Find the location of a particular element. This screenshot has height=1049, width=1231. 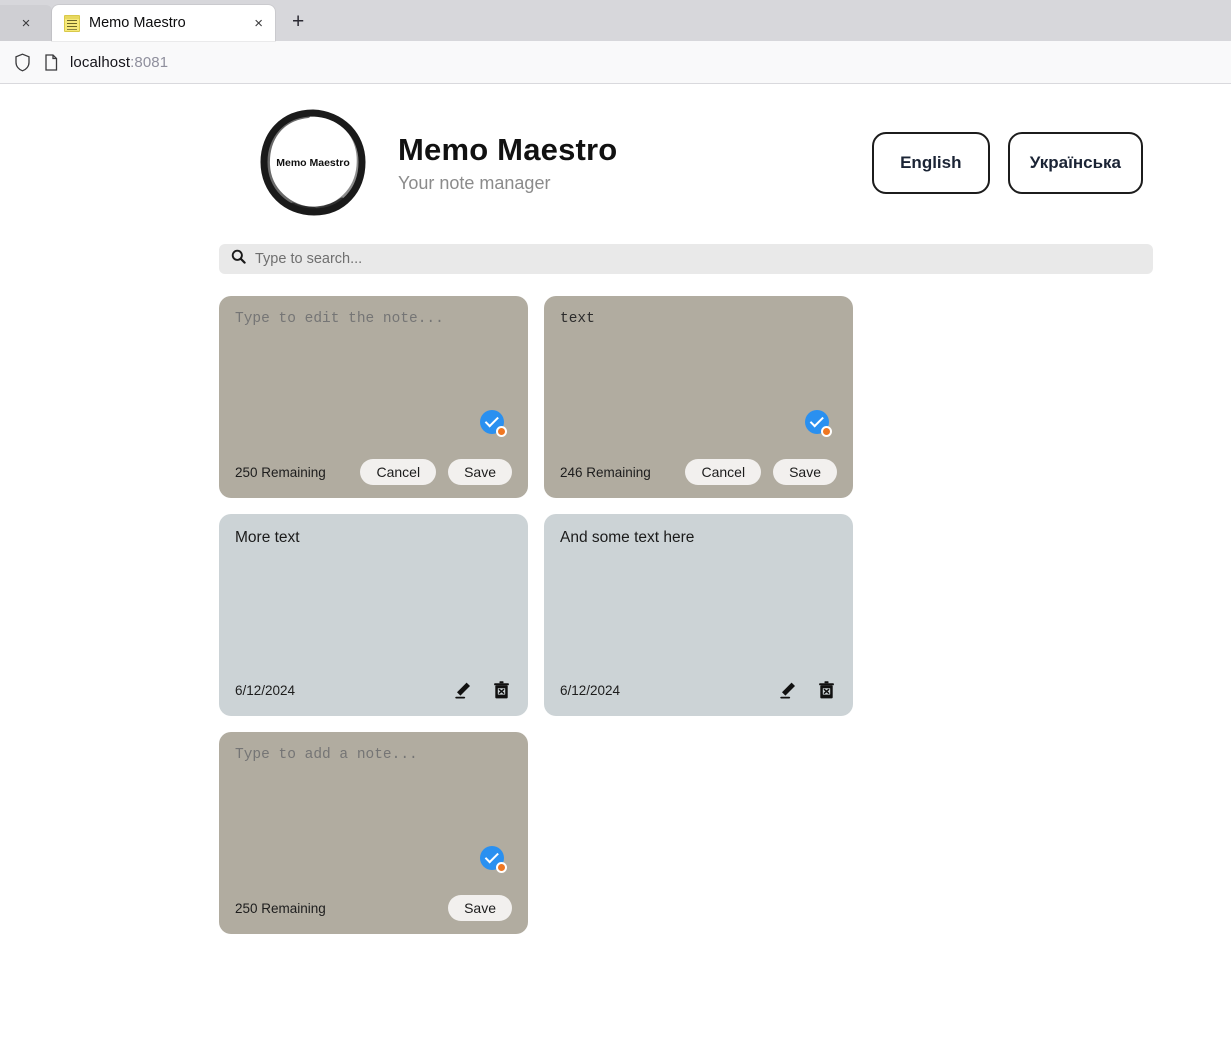

note-text: And some text here is located at coordinates (627, 537).